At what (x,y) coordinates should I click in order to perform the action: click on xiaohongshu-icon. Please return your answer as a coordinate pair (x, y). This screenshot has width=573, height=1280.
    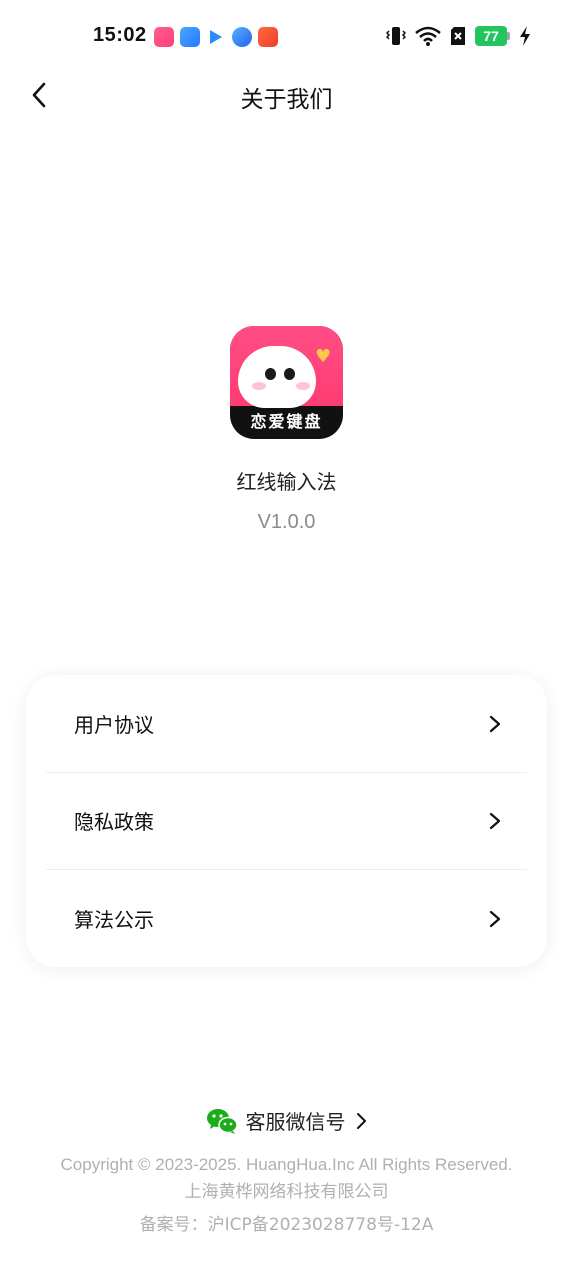
    Looking at the image, I should click on (164, 37).